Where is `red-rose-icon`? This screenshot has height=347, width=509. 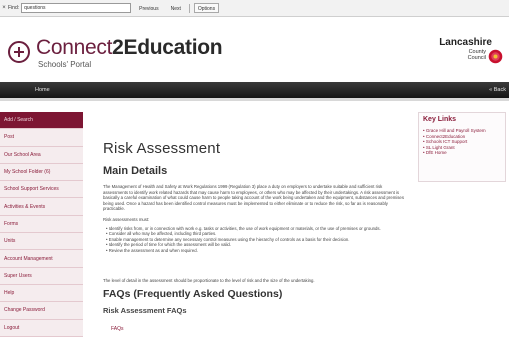
red-rose-icon is located at coordinates (495, 56).